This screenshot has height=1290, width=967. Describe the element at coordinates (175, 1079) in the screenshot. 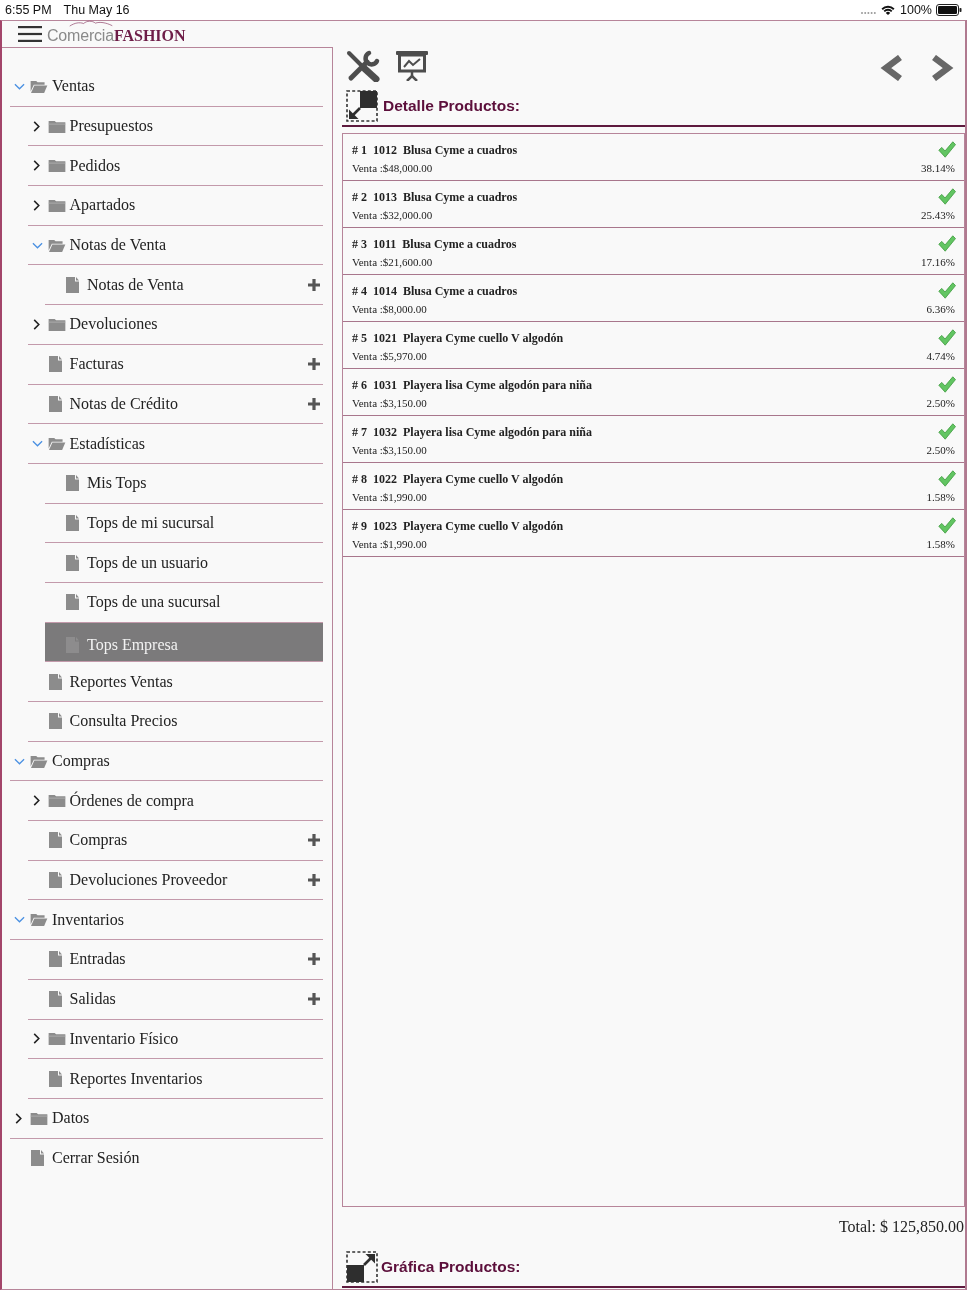

I see `sidebar-item: Reportes Inventarios` at that location.